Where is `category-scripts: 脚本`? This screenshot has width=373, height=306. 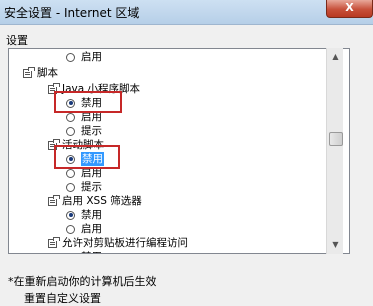 category-scripts: 脚本 is located at coordinates (40, 73).